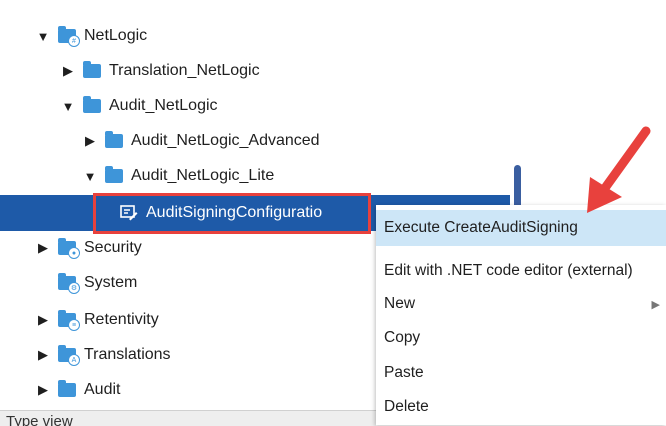  I want to click on netlogic-folder-icon: #, so click(69, 36).